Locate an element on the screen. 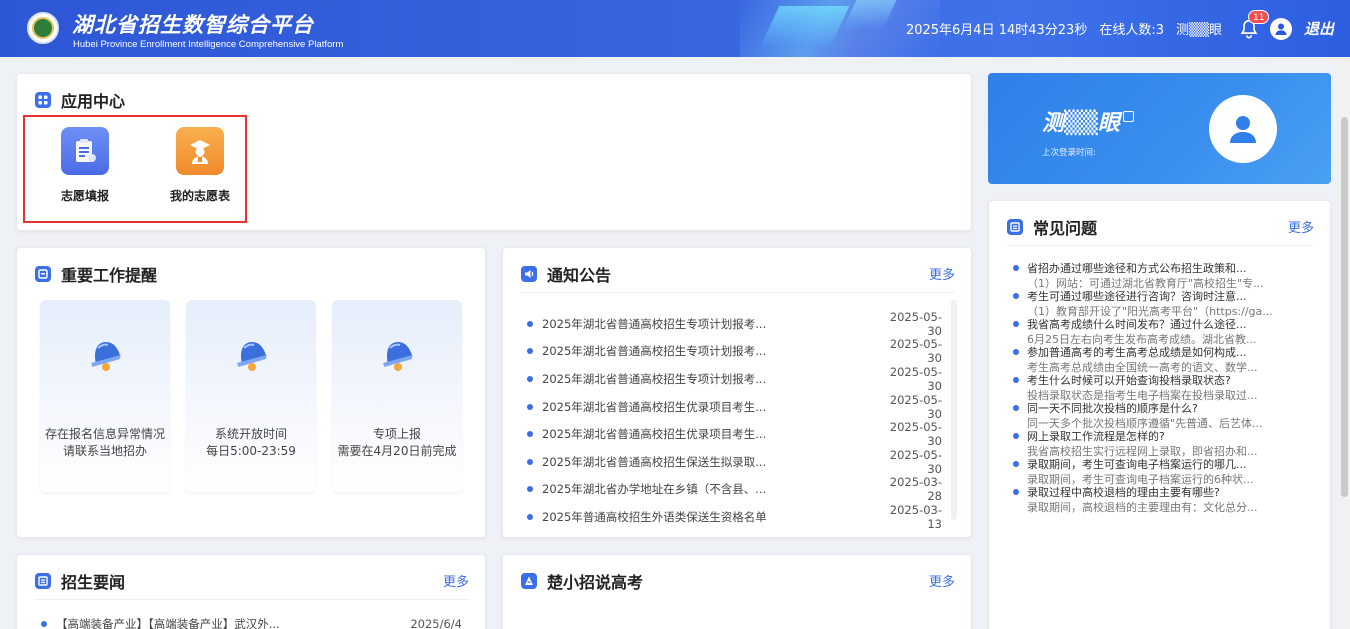 Image resolution: width=1350 pixels, height=629 pixels. reminder-item: 专项上报 需要在4月20日前完成 is located at coordinates (397, 396).